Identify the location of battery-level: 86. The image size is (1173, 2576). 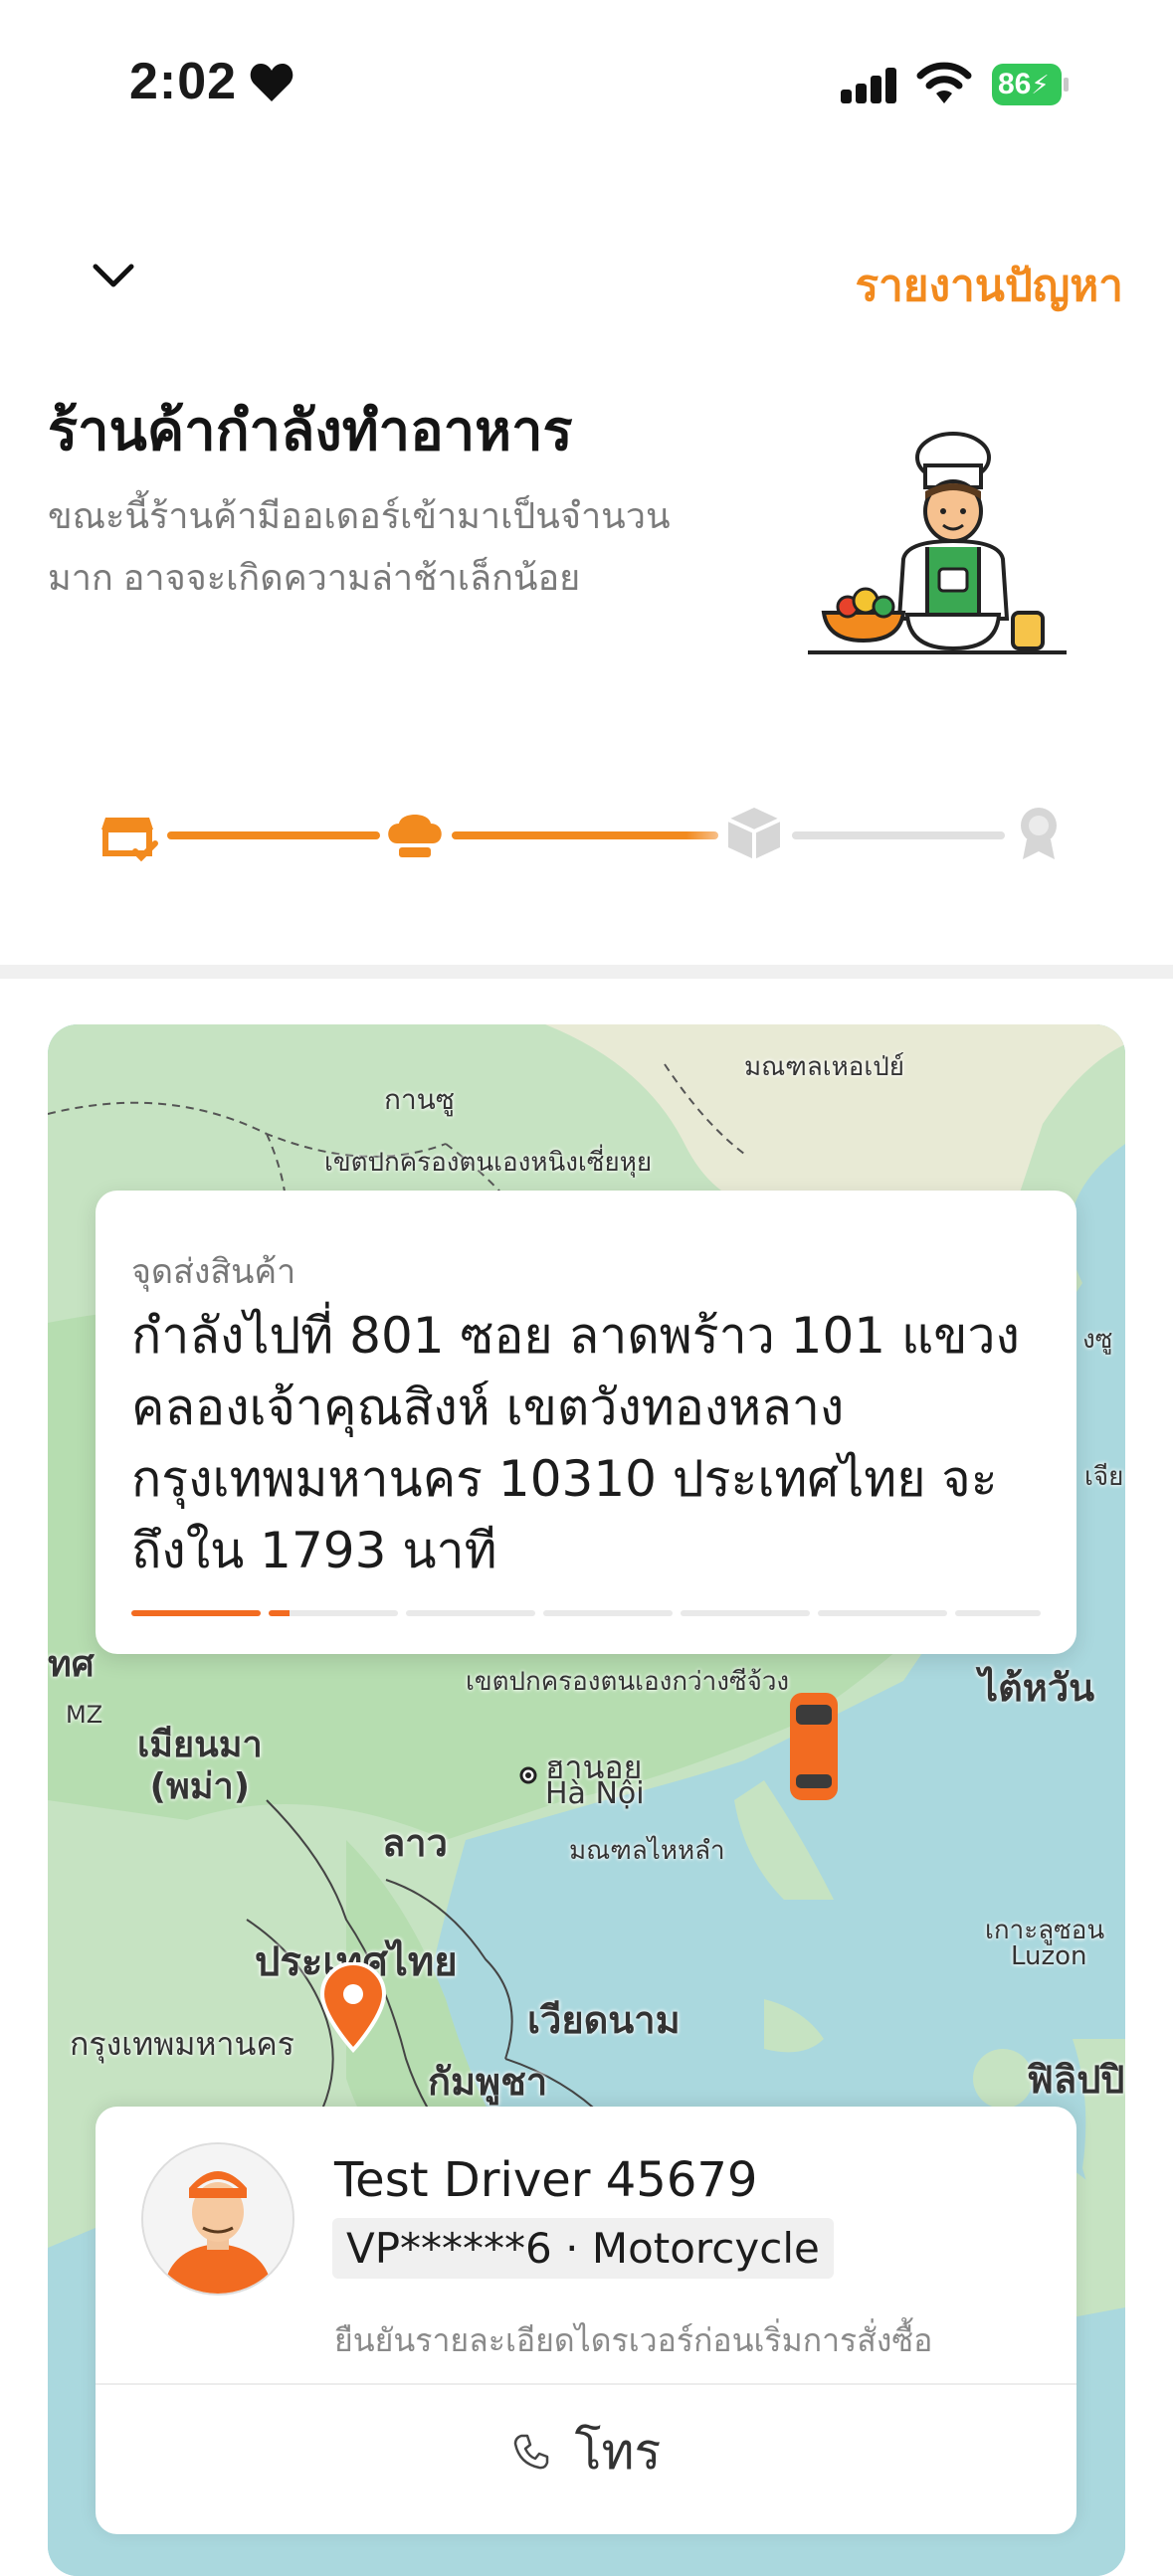
(1015, 84).